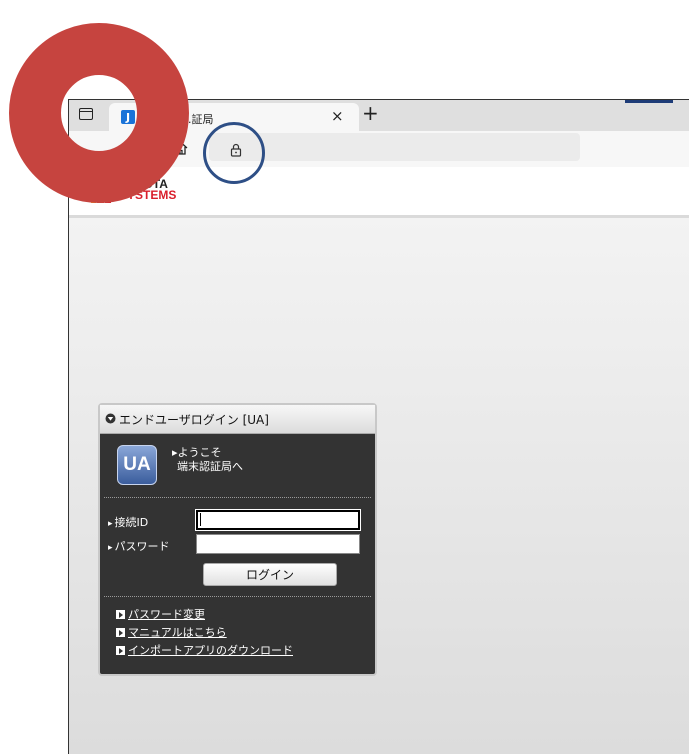 This screenshot has width=689, height=754. What do you see at coordinates (177, 632) in the screenshot?
I see `link-label: マニュアルはこちら` at bounding box center [177, 632].